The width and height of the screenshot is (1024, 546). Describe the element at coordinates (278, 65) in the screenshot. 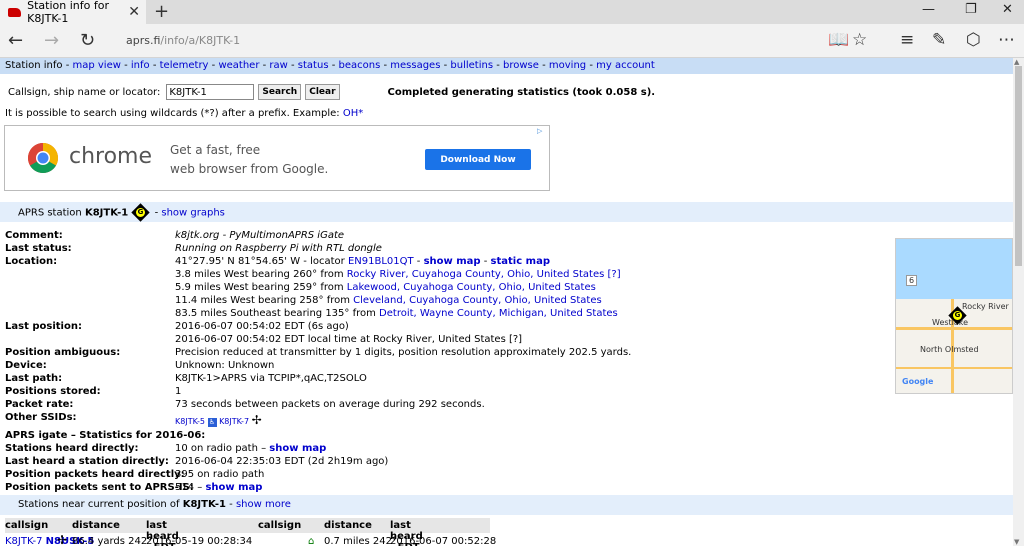

I see `menu-item: raw` at that location.